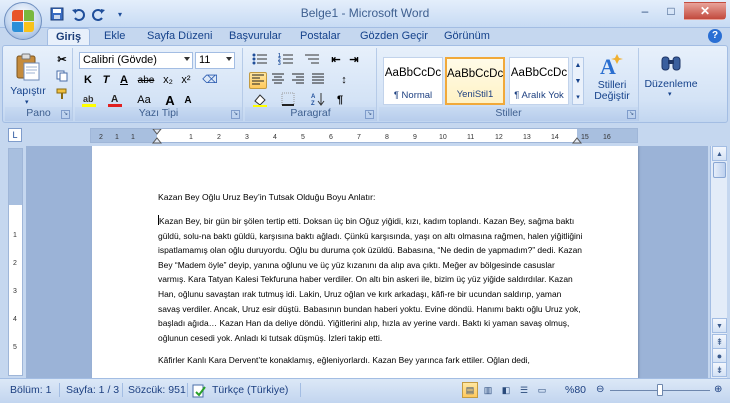 The width and height of the screenshot is (730, 403). Describe the element at coordinates (719, 355) in the screenshot. I see `select-browse-object-icon: ●` at that location.